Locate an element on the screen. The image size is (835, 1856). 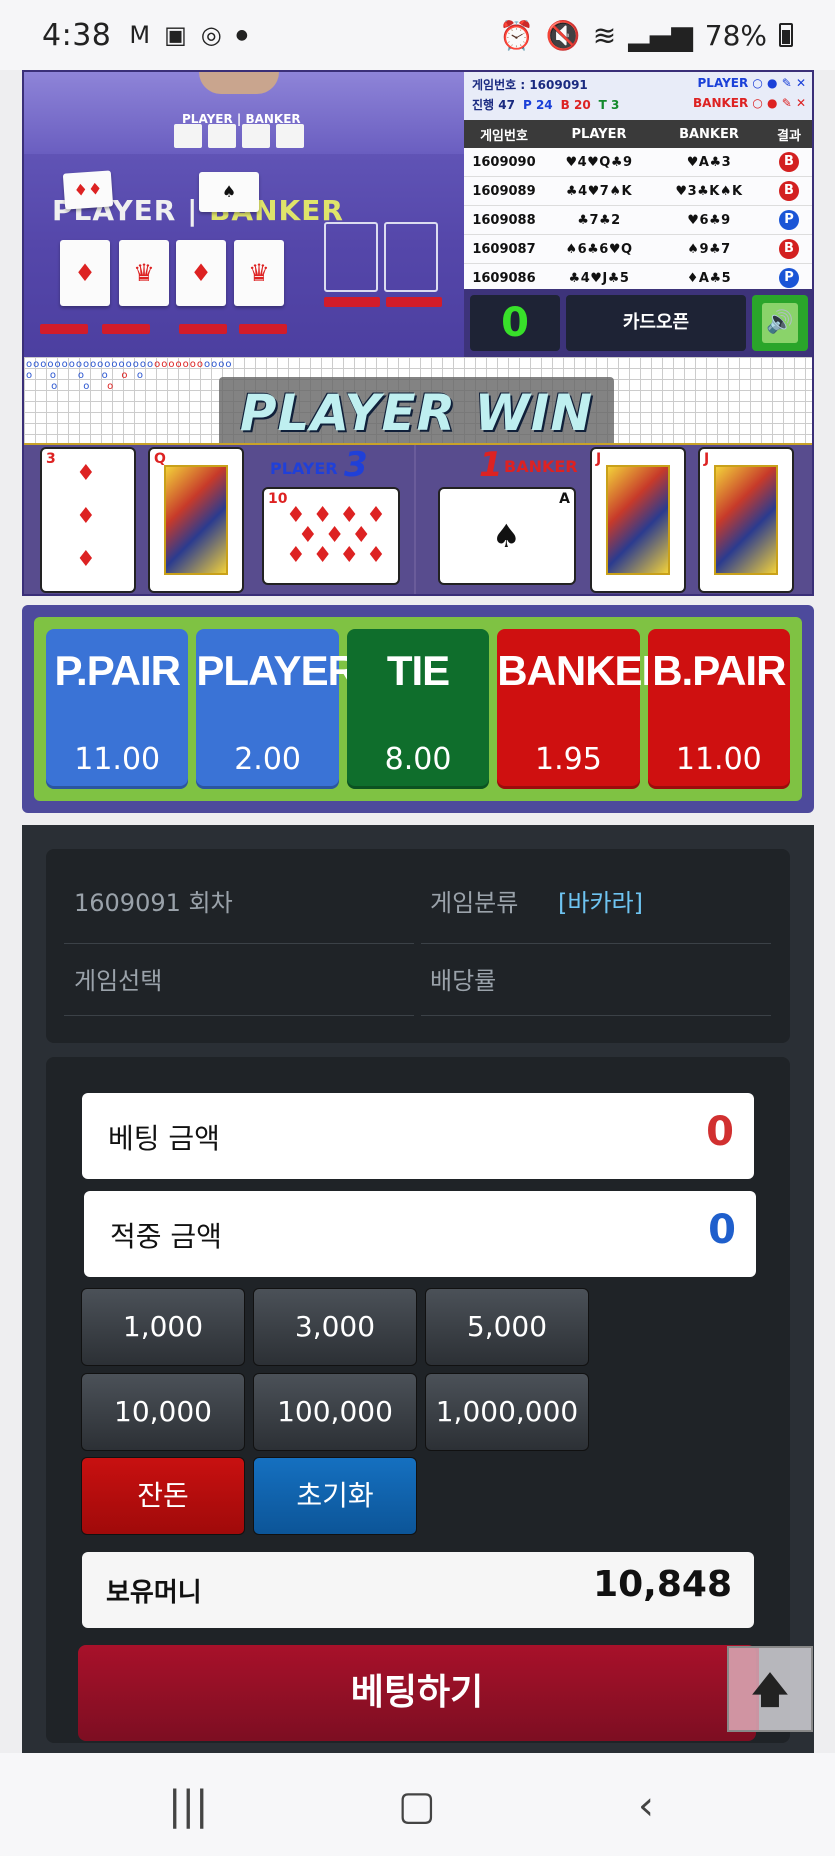
balance-label: 보유머니 is located at coordinates (154, 1593).